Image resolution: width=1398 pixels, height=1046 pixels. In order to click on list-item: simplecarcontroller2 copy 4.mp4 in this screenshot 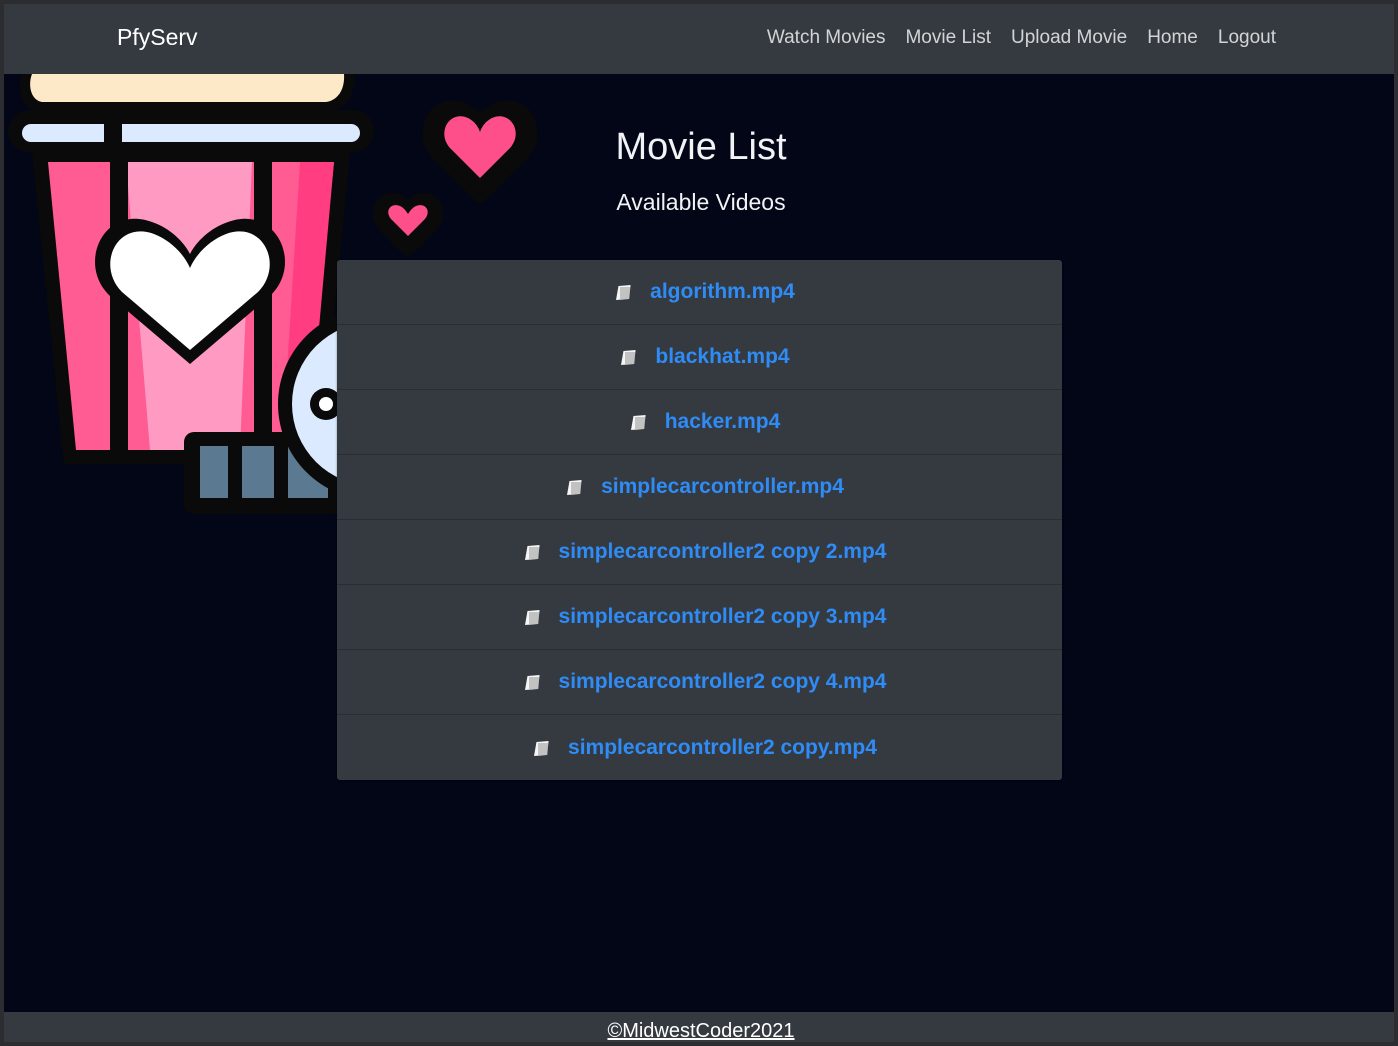, I will do `click(699, 682)`.